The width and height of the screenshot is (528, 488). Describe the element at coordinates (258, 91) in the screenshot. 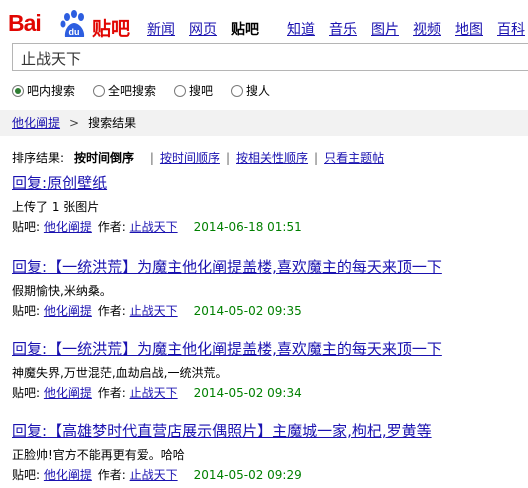

I see `radio-label: 搜人` at that location.